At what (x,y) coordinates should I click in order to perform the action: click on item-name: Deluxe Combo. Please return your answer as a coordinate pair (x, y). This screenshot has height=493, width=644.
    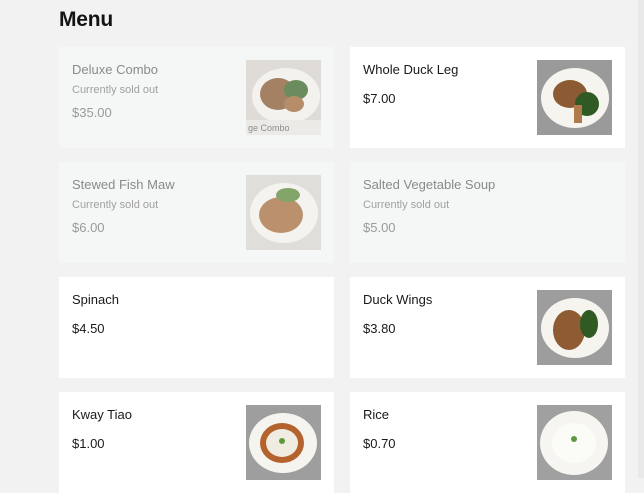
    Looking at the image, I should click on (115, 69).